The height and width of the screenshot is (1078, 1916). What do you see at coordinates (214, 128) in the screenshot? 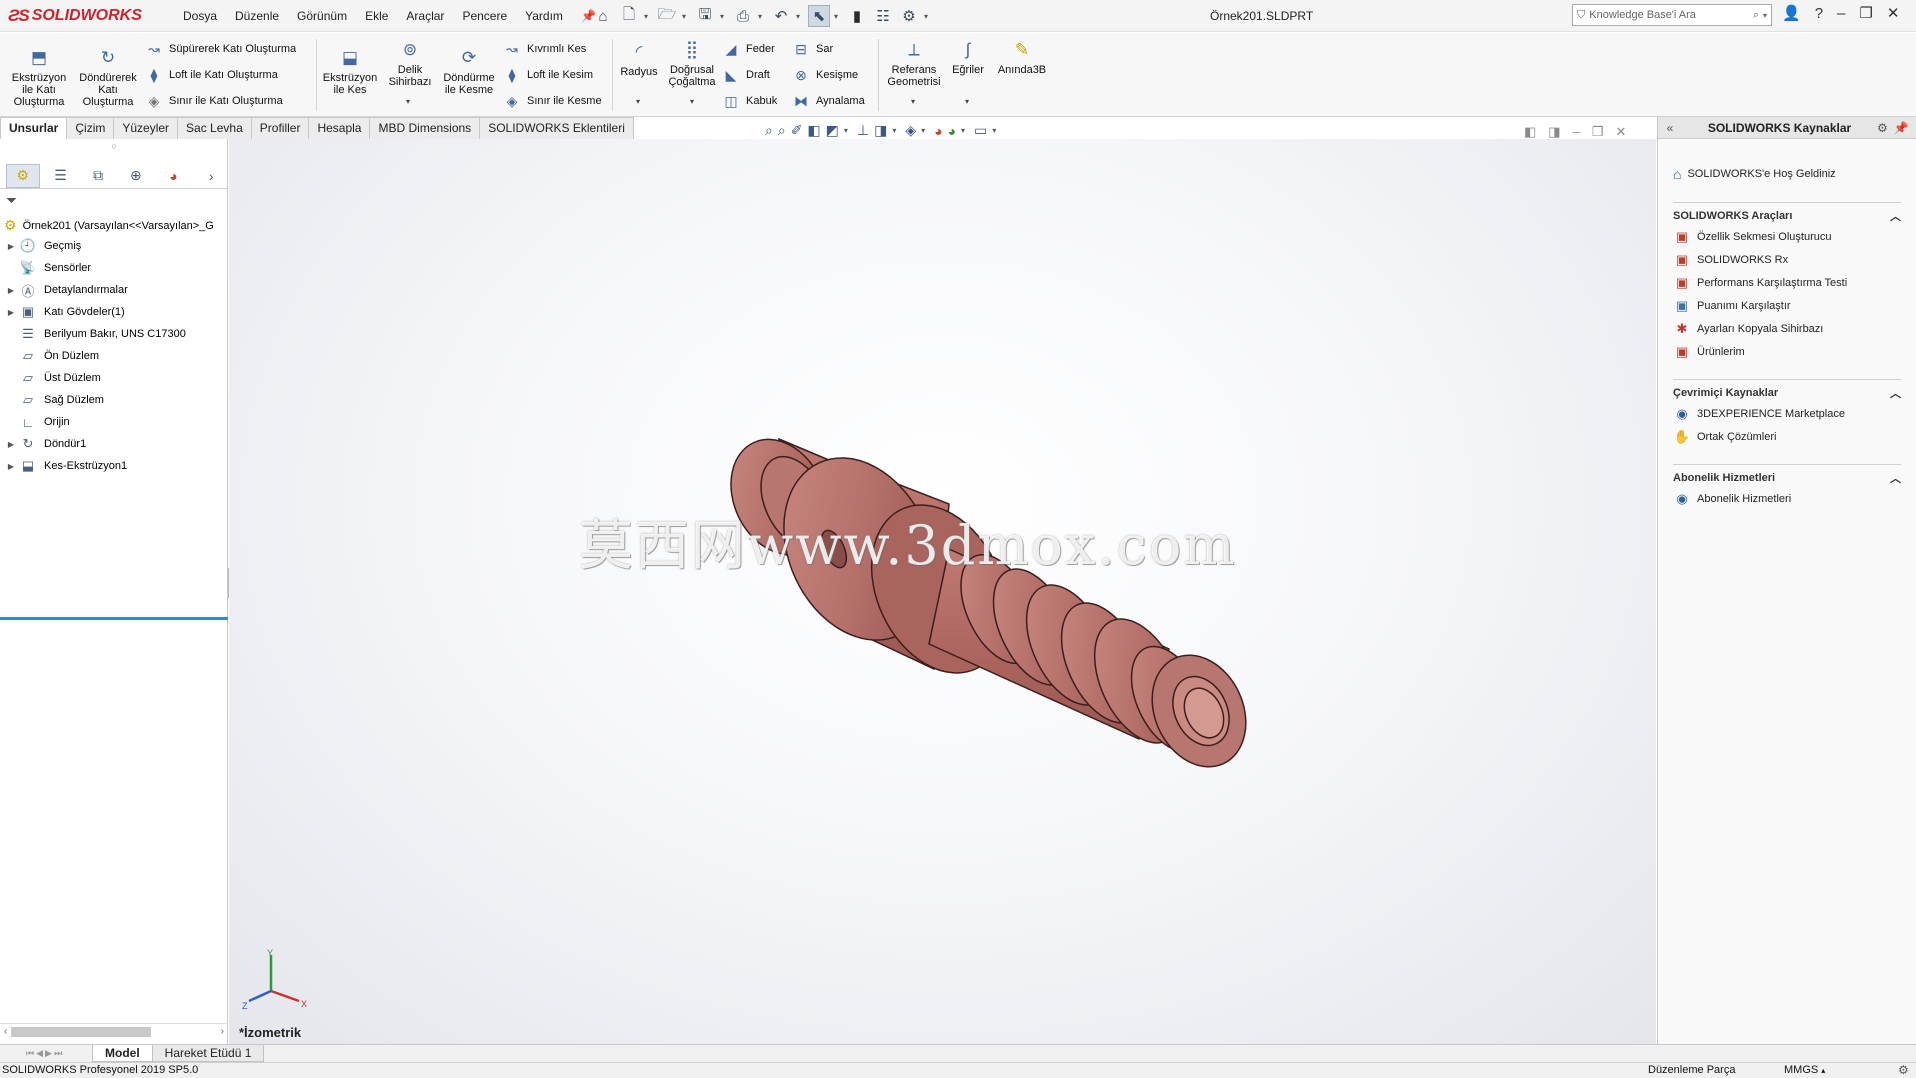
I see `tab-sheet-metal: Sac Levha` at bounding box center [214, 128].